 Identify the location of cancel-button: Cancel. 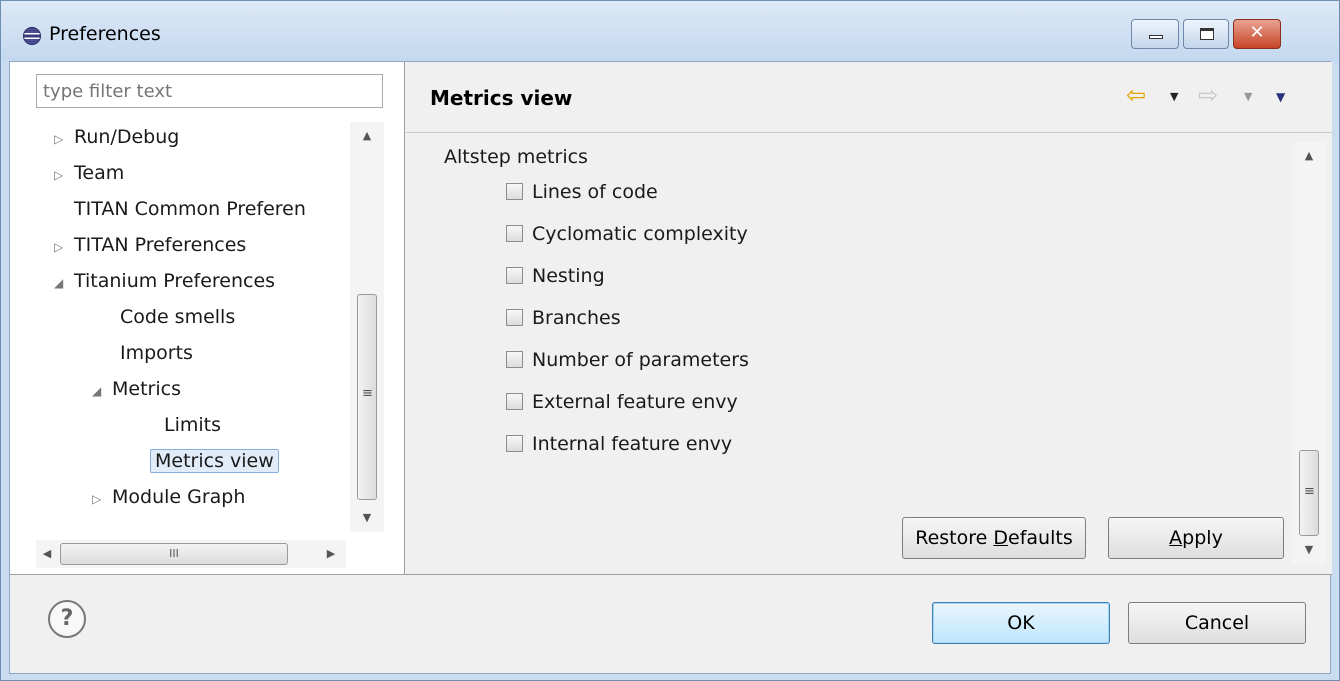
(1217, 623).